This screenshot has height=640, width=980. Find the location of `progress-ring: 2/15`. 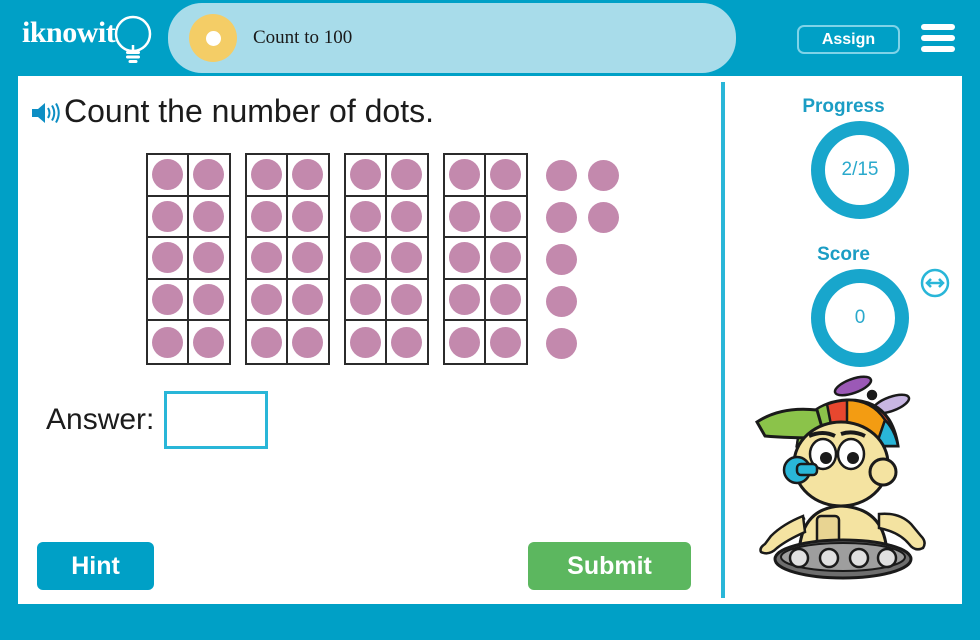

progress-ring: 2/15 is located at coordinates (860, 170).